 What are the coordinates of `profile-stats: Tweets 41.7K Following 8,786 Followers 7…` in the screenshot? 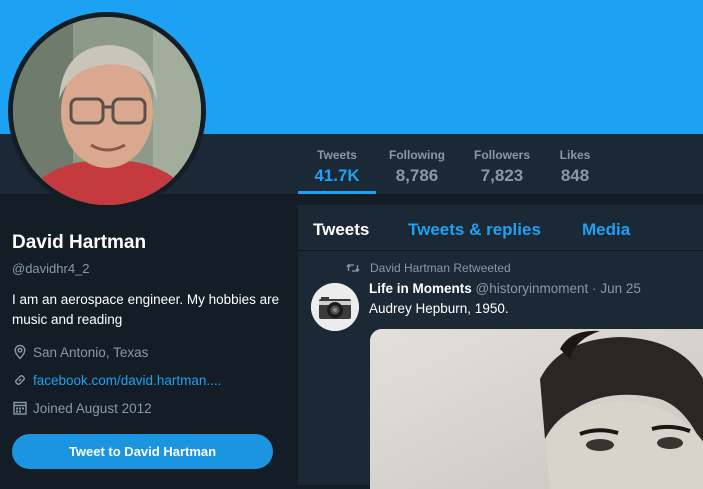 It's located at (451, 164).